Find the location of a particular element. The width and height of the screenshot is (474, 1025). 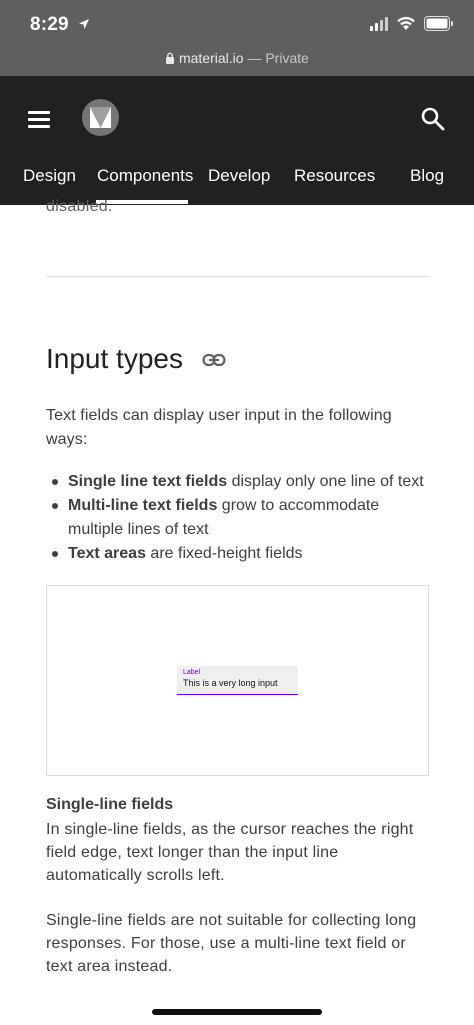

clipped-text: disabled. is located at coordinates (79, 206).